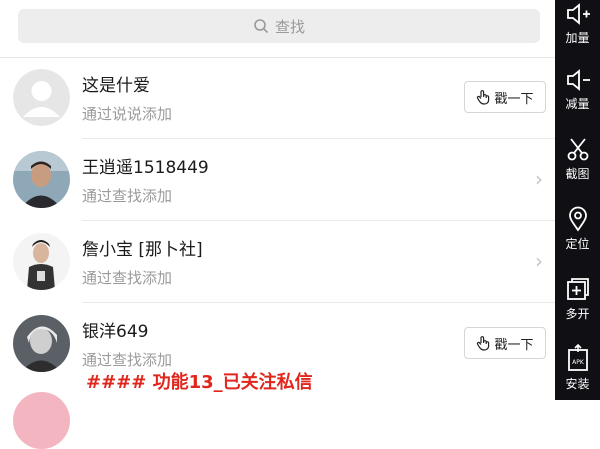 This screenshot has height=449, width=600. Describe the element at coordinates (145, 168) in the screenshot. I see `contact-name: 王逍遥1518449` at that location.